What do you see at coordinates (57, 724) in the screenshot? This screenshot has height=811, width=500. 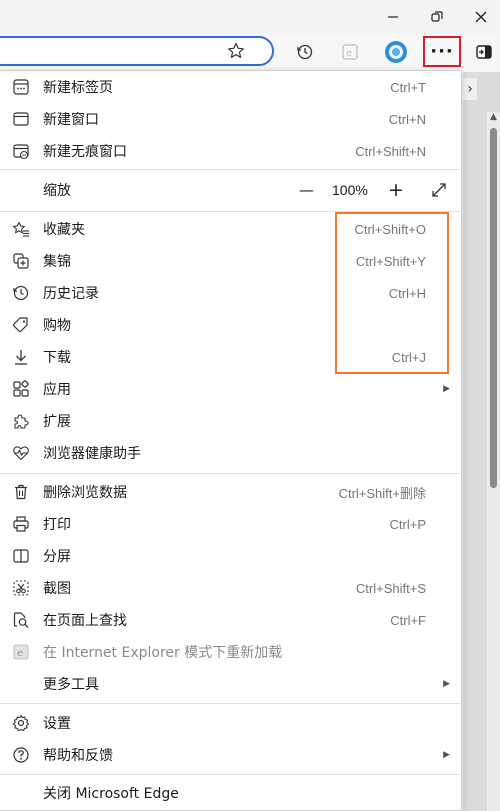 I see `menu-item-label: 设置` at bounding box center [57, 724].